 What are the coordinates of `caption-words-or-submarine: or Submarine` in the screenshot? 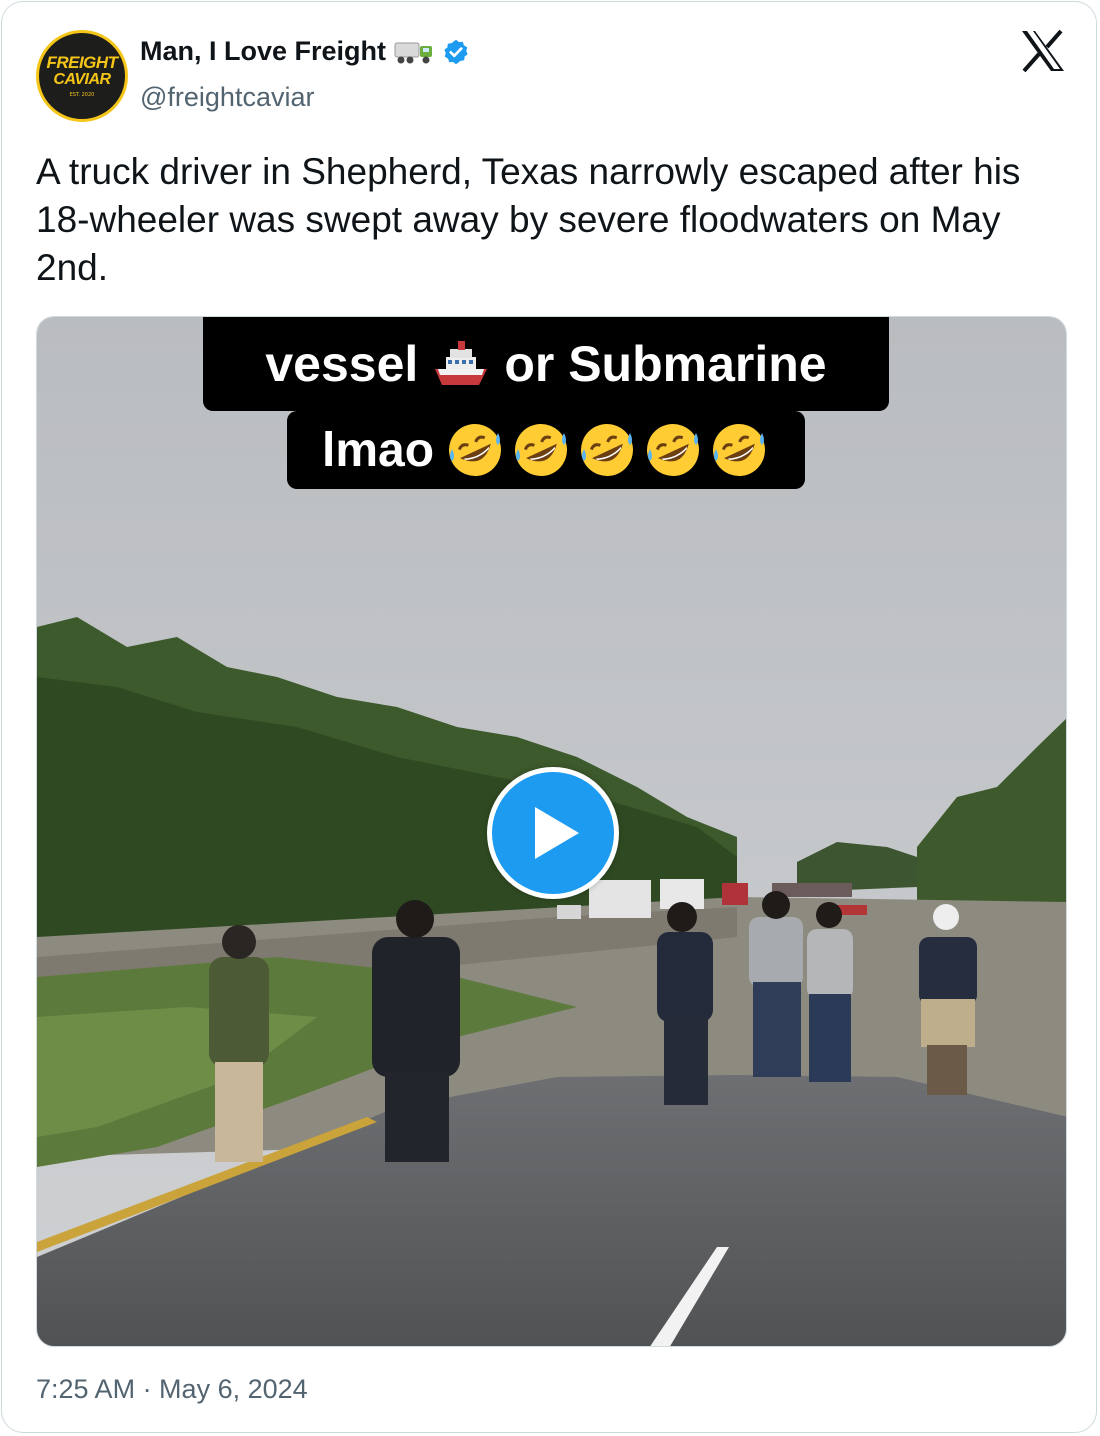 It's located at (665, 364).